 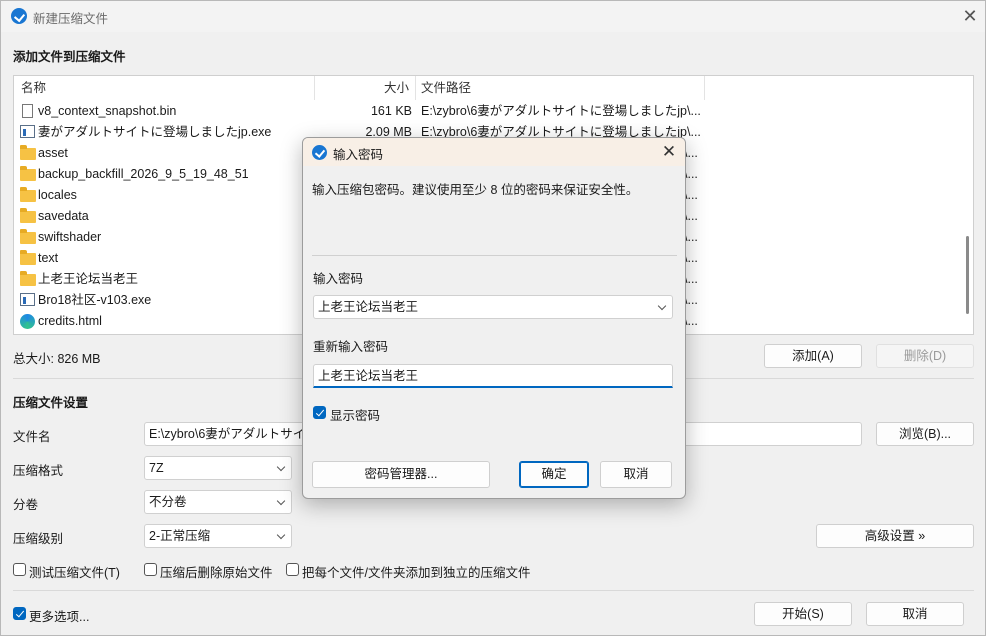 I want to click on start-button: 开始(S), so click(x=803, y=614).